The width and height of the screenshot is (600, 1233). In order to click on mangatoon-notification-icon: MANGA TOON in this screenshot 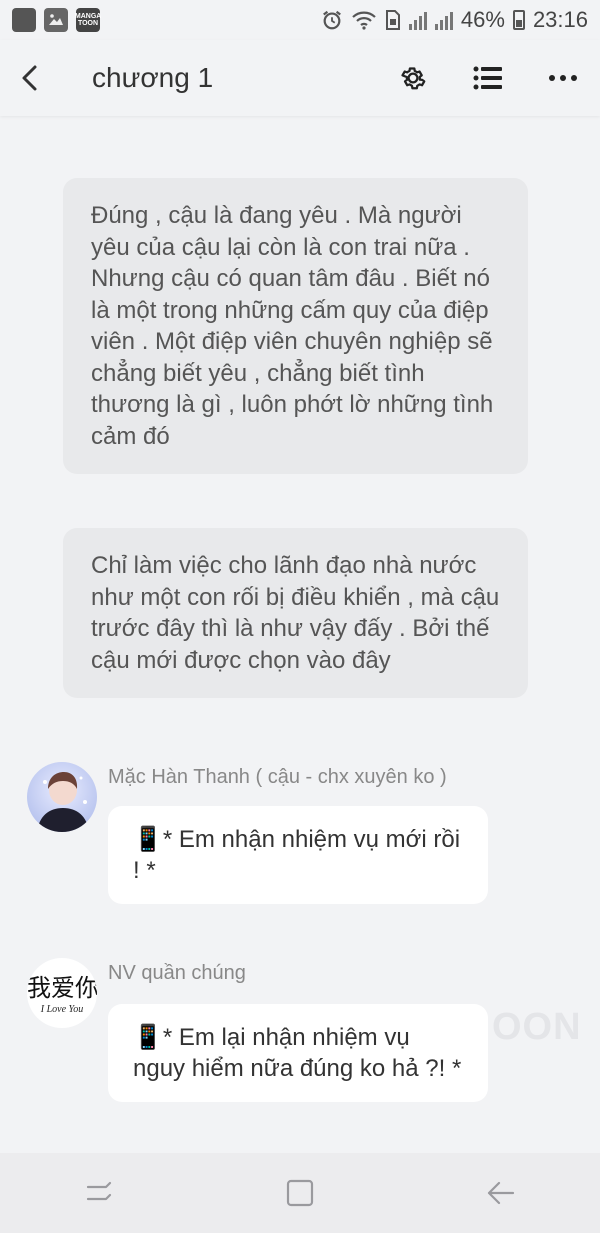, I will do `click(88, 20)`.